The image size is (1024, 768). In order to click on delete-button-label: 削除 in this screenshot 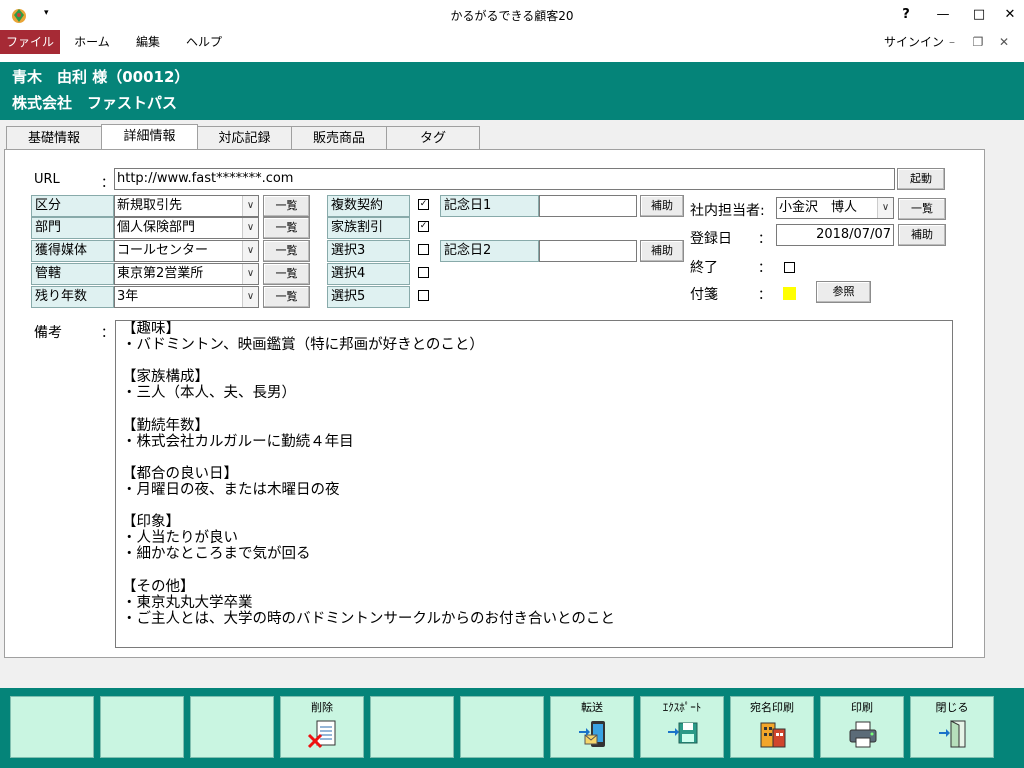, I will do `click(322, 707)`.